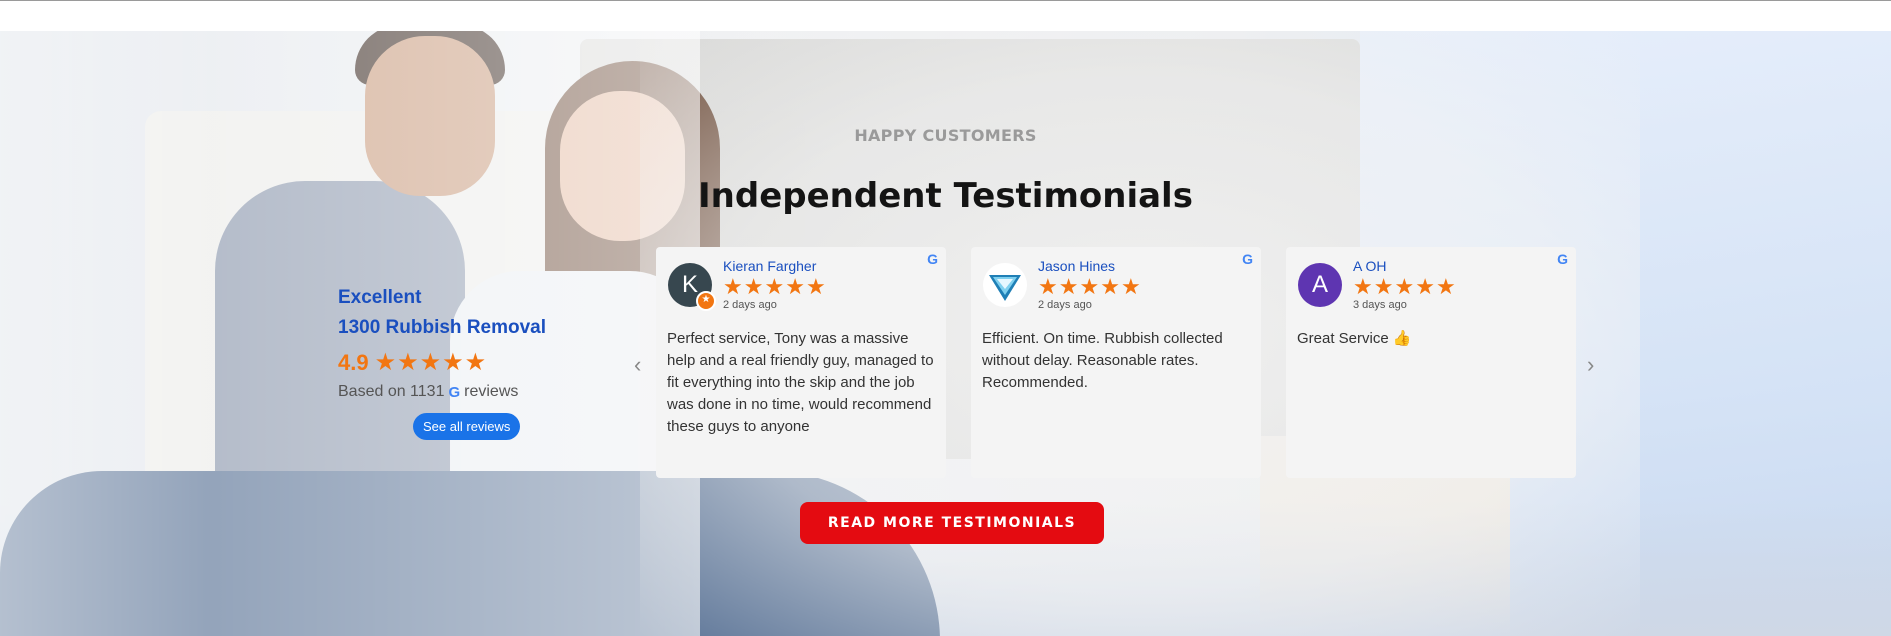 The image size is (1891, 636). I want to click on section-title: Independent Testimonials, so click(945, 196).